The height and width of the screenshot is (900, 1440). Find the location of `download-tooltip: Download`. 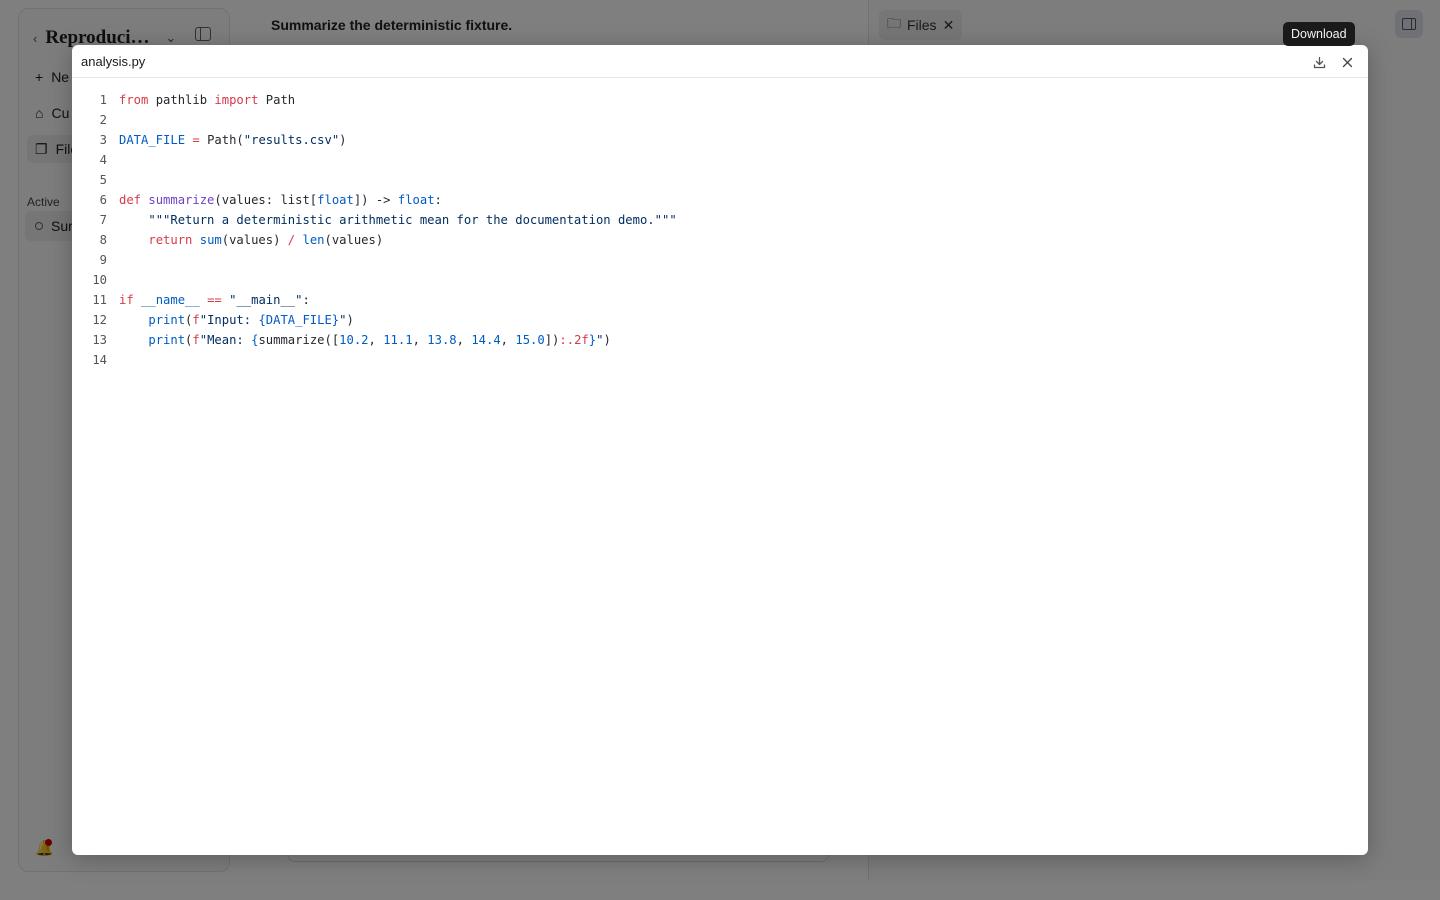

download-tooltip: Download is located at coordinates (1319, 34).